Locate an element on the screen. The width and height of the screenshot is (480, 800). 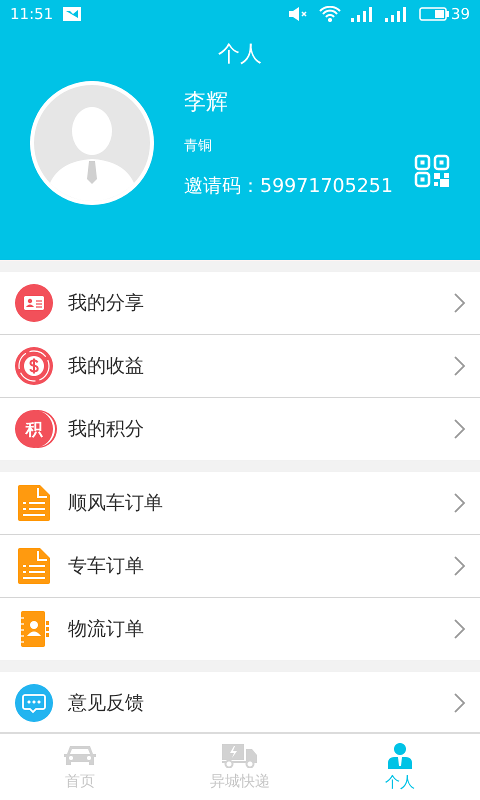
dollar-coin-icon is located at coordinates (34, 366).